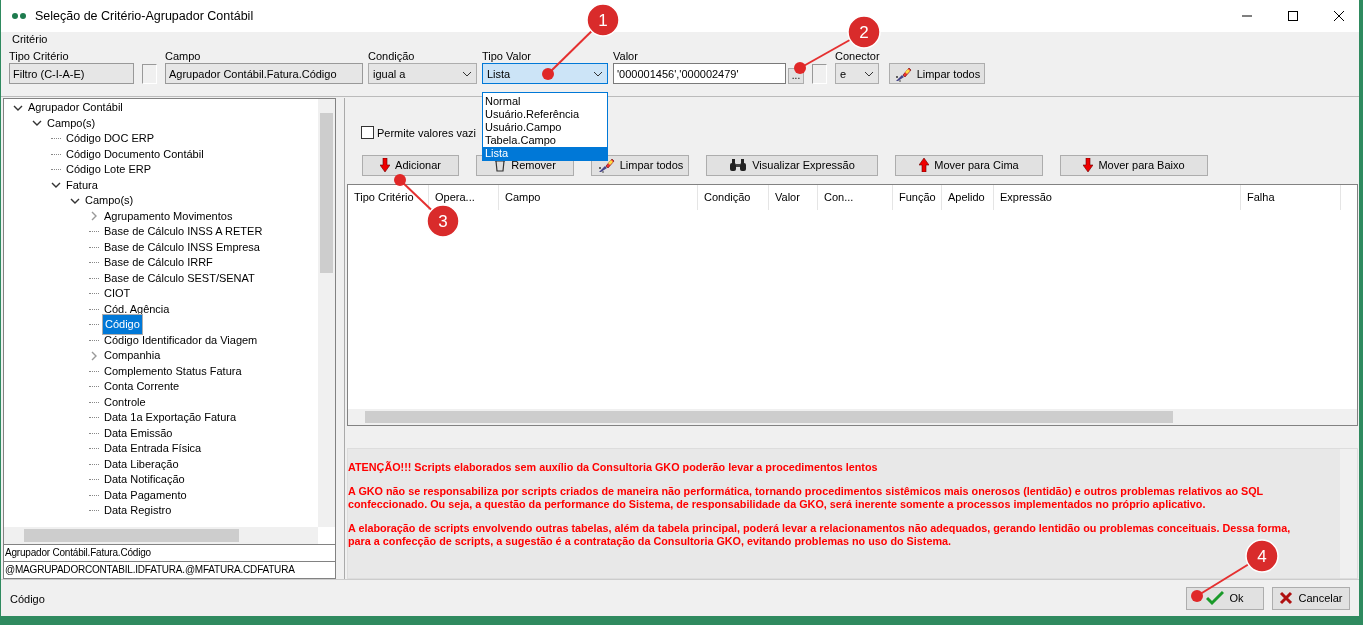 This screenshot has height=625, width=1363. What do you see at coordinates (144, 480) in the screenshot?
I see `tree-item: Data Notificação` at bounding box center [144, 480].